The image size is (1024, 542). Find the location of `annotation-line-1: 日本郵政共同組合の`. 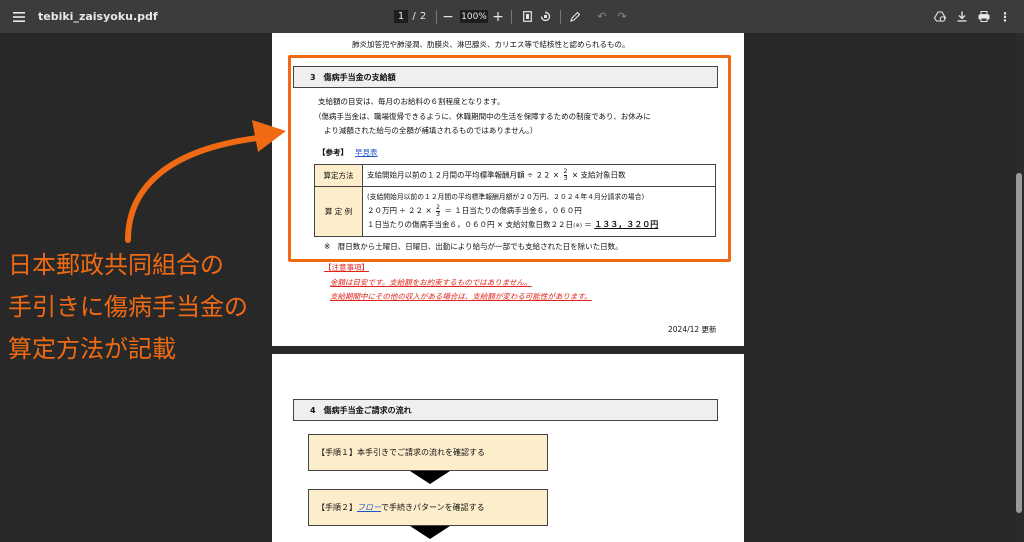

annotation-line-1: 日本郵政共同組合の is located at coordinates (116, 265).